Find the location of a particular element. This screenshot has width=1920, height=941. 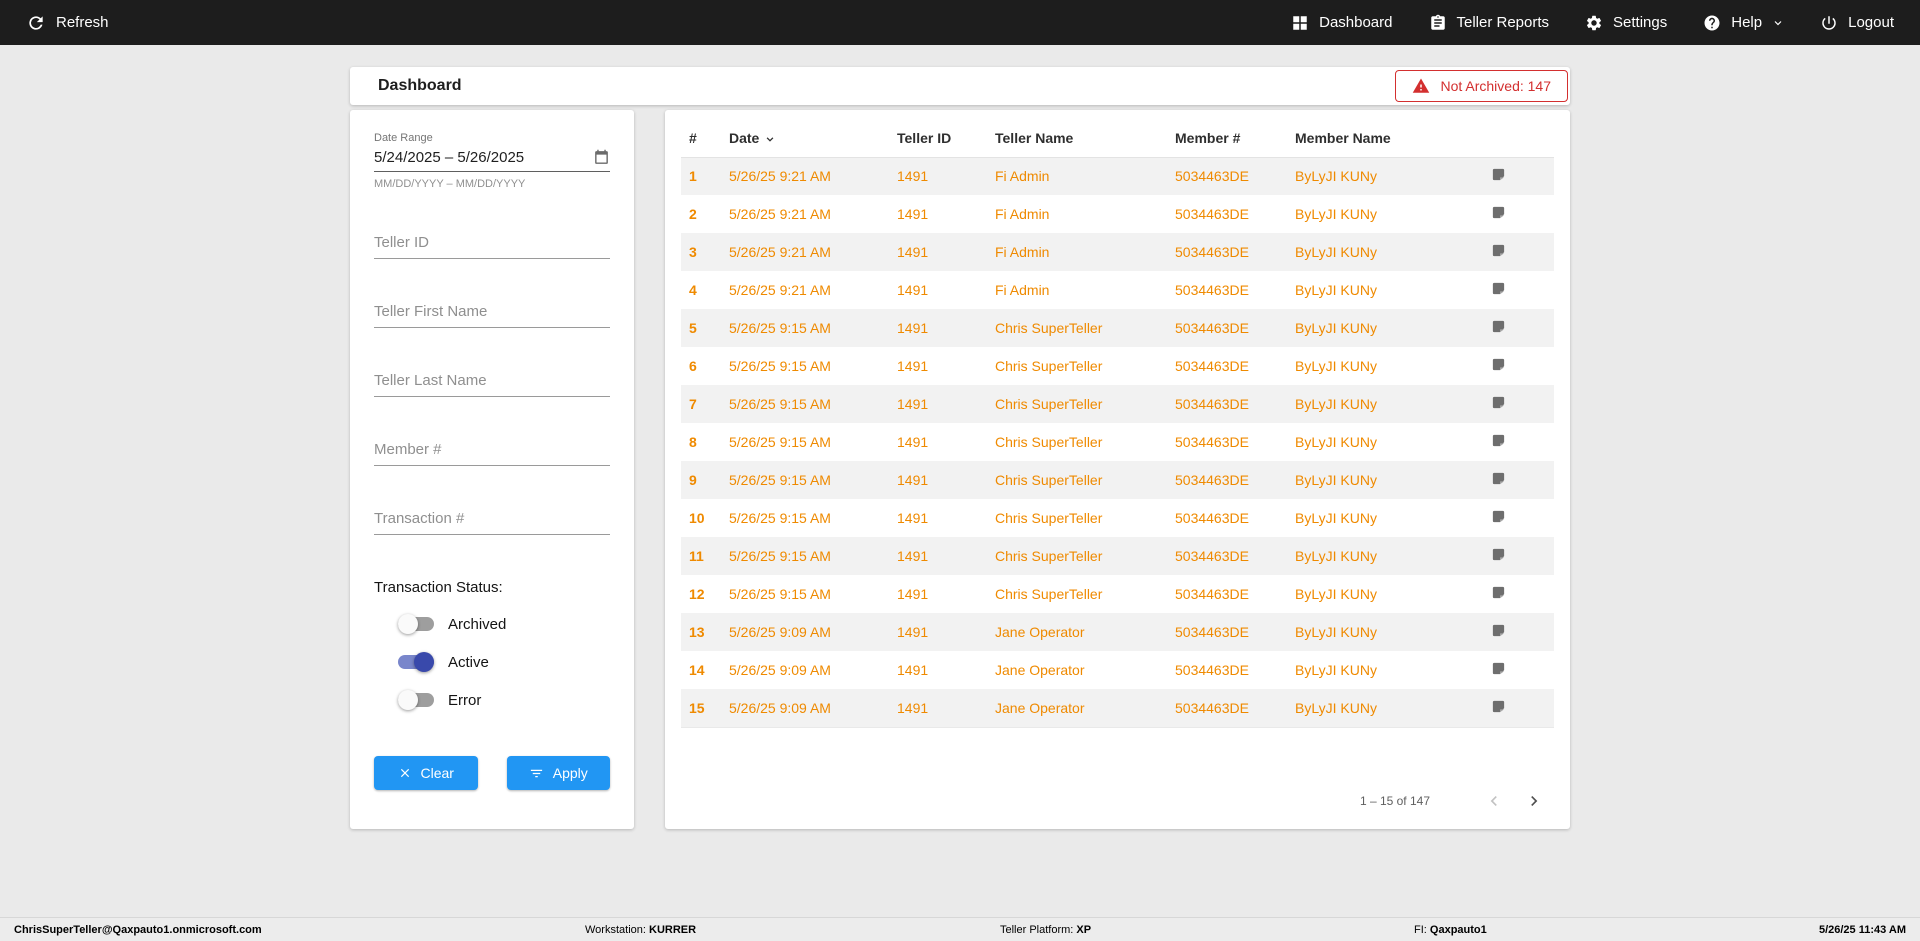

row-number: 2 is located at coordinates (693, 214).